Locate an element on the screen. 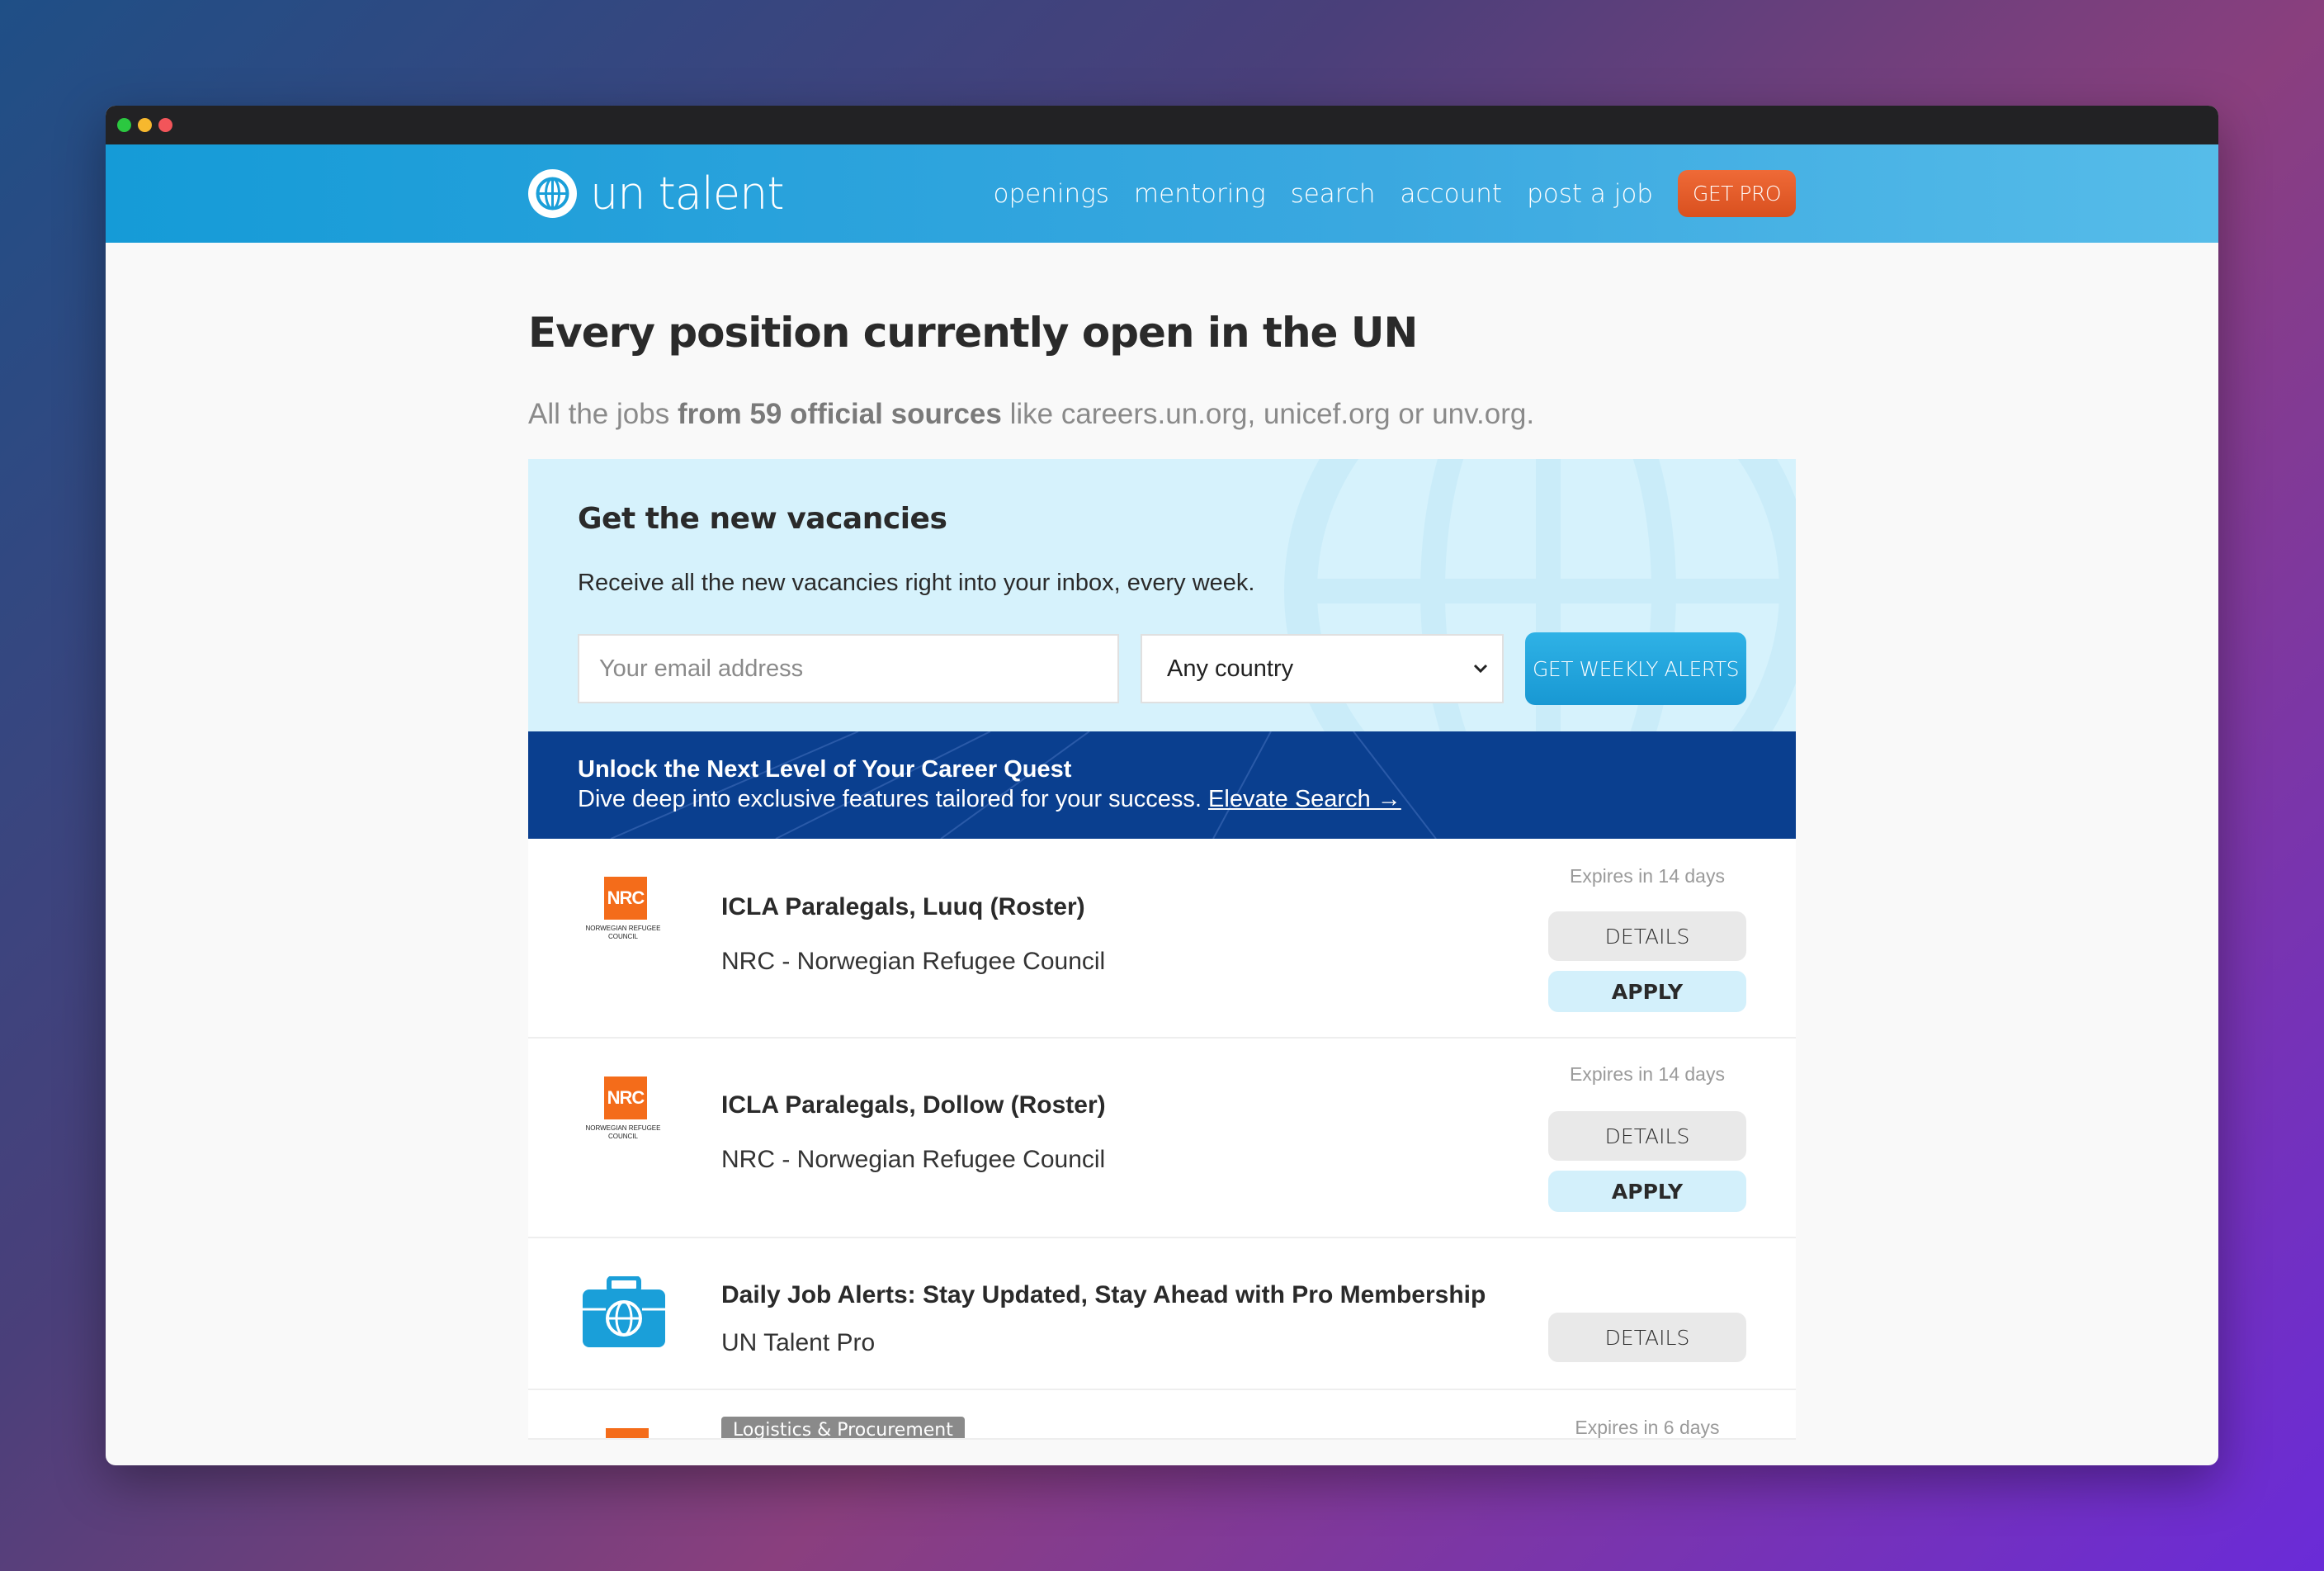  nav-search: search is located at coordinates (1333, 194).